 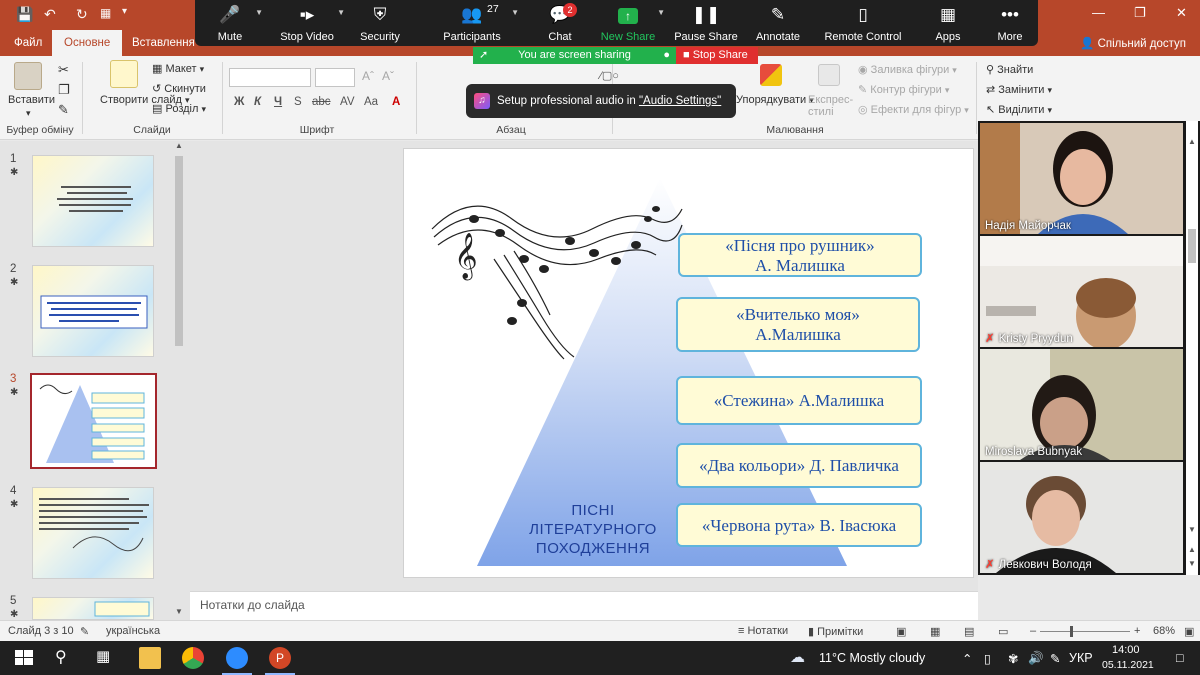 I want to click on italic-icon: К, so click(x=257, y=102).